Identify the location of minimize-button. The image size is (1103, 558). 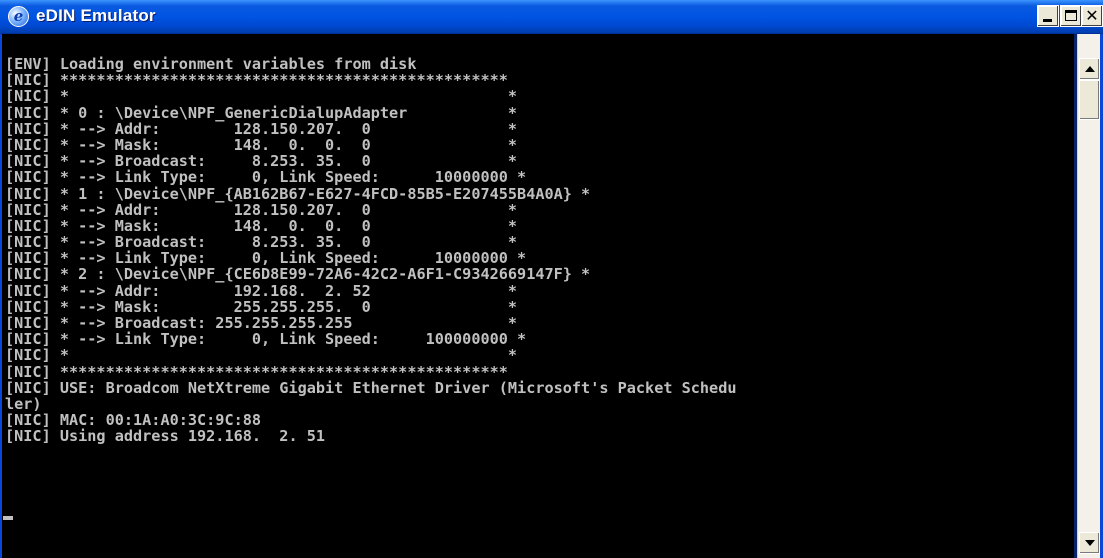
(1048, 16).